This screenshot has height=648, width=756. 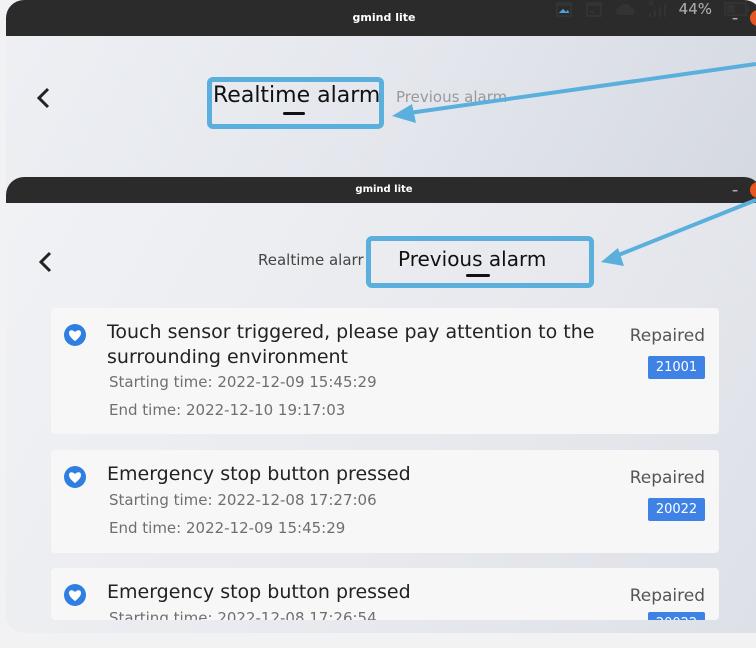 What do you see at coordinates (243, 382) in the screenshot?
I see `alarm-start-time: Starting time: 2022-12-09 15:45:29` at bounding box center [243, 382].